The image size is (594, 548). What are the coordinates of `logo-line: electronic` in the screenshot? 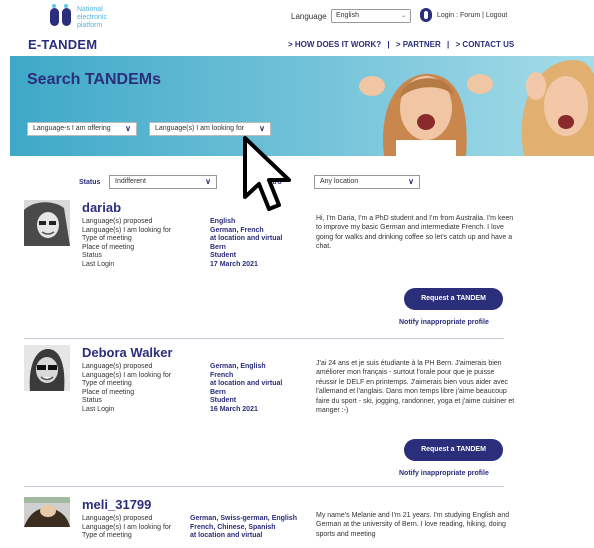 It's located at (92, 17).